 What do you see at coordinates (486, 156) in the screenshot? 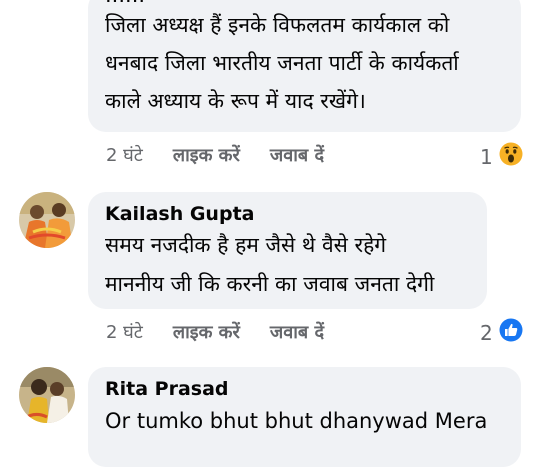
I see `reaction-count: 1` at bounding box center [486, 156].